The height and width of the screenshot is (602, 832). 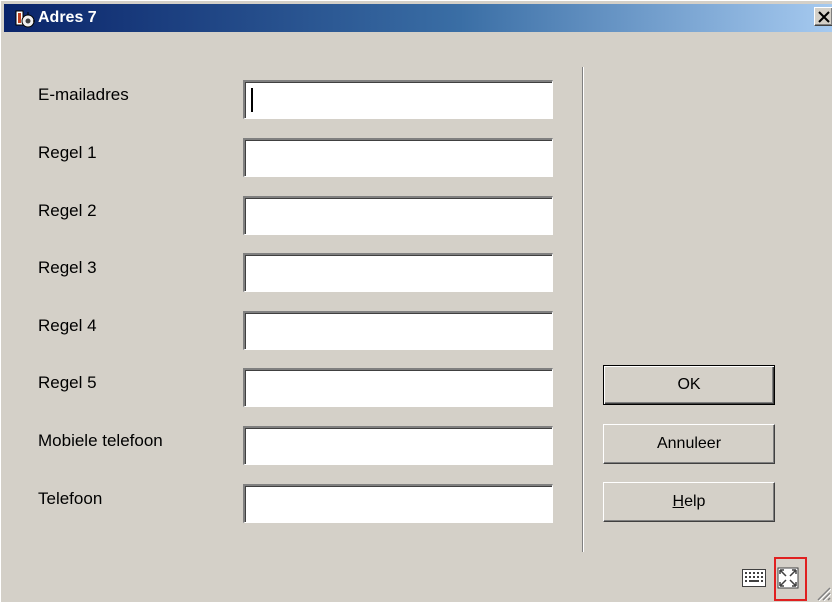 I want to click on resize-grip-icon, so click(x=823, y=593).